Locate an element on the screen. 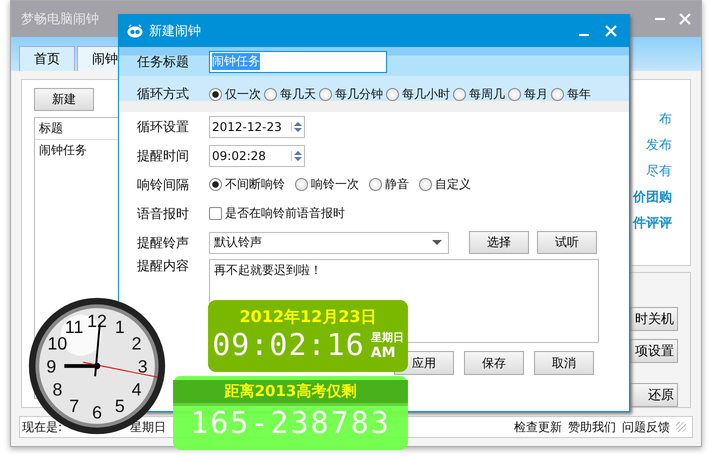  radio-option: 每几分钟 is located at coordinates (351, 94).